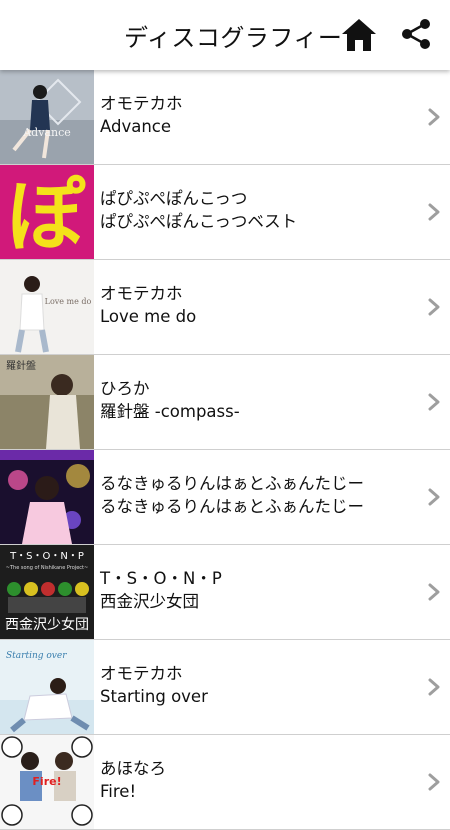 This screenshot has width=450, height=830. Describe the element at coordinates (36, 656) in the screenshot. I see `cover-text: Starting over` at that location.